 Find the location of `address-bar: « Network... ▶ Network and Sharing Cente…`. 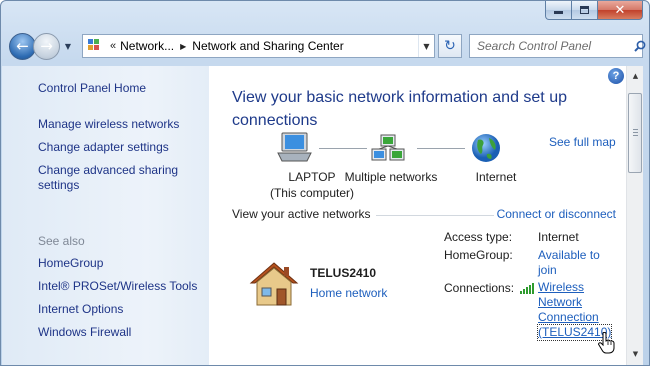

address-bar: « Network... ▶ Network and Sharing Cente… is located at coordinates (258, 46).